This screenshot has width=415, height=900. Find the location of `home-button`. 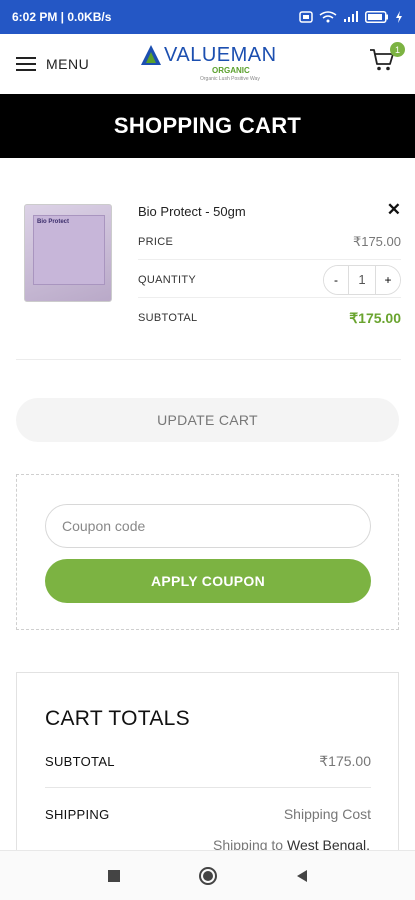

home-button is located at coordinates (208, 876).